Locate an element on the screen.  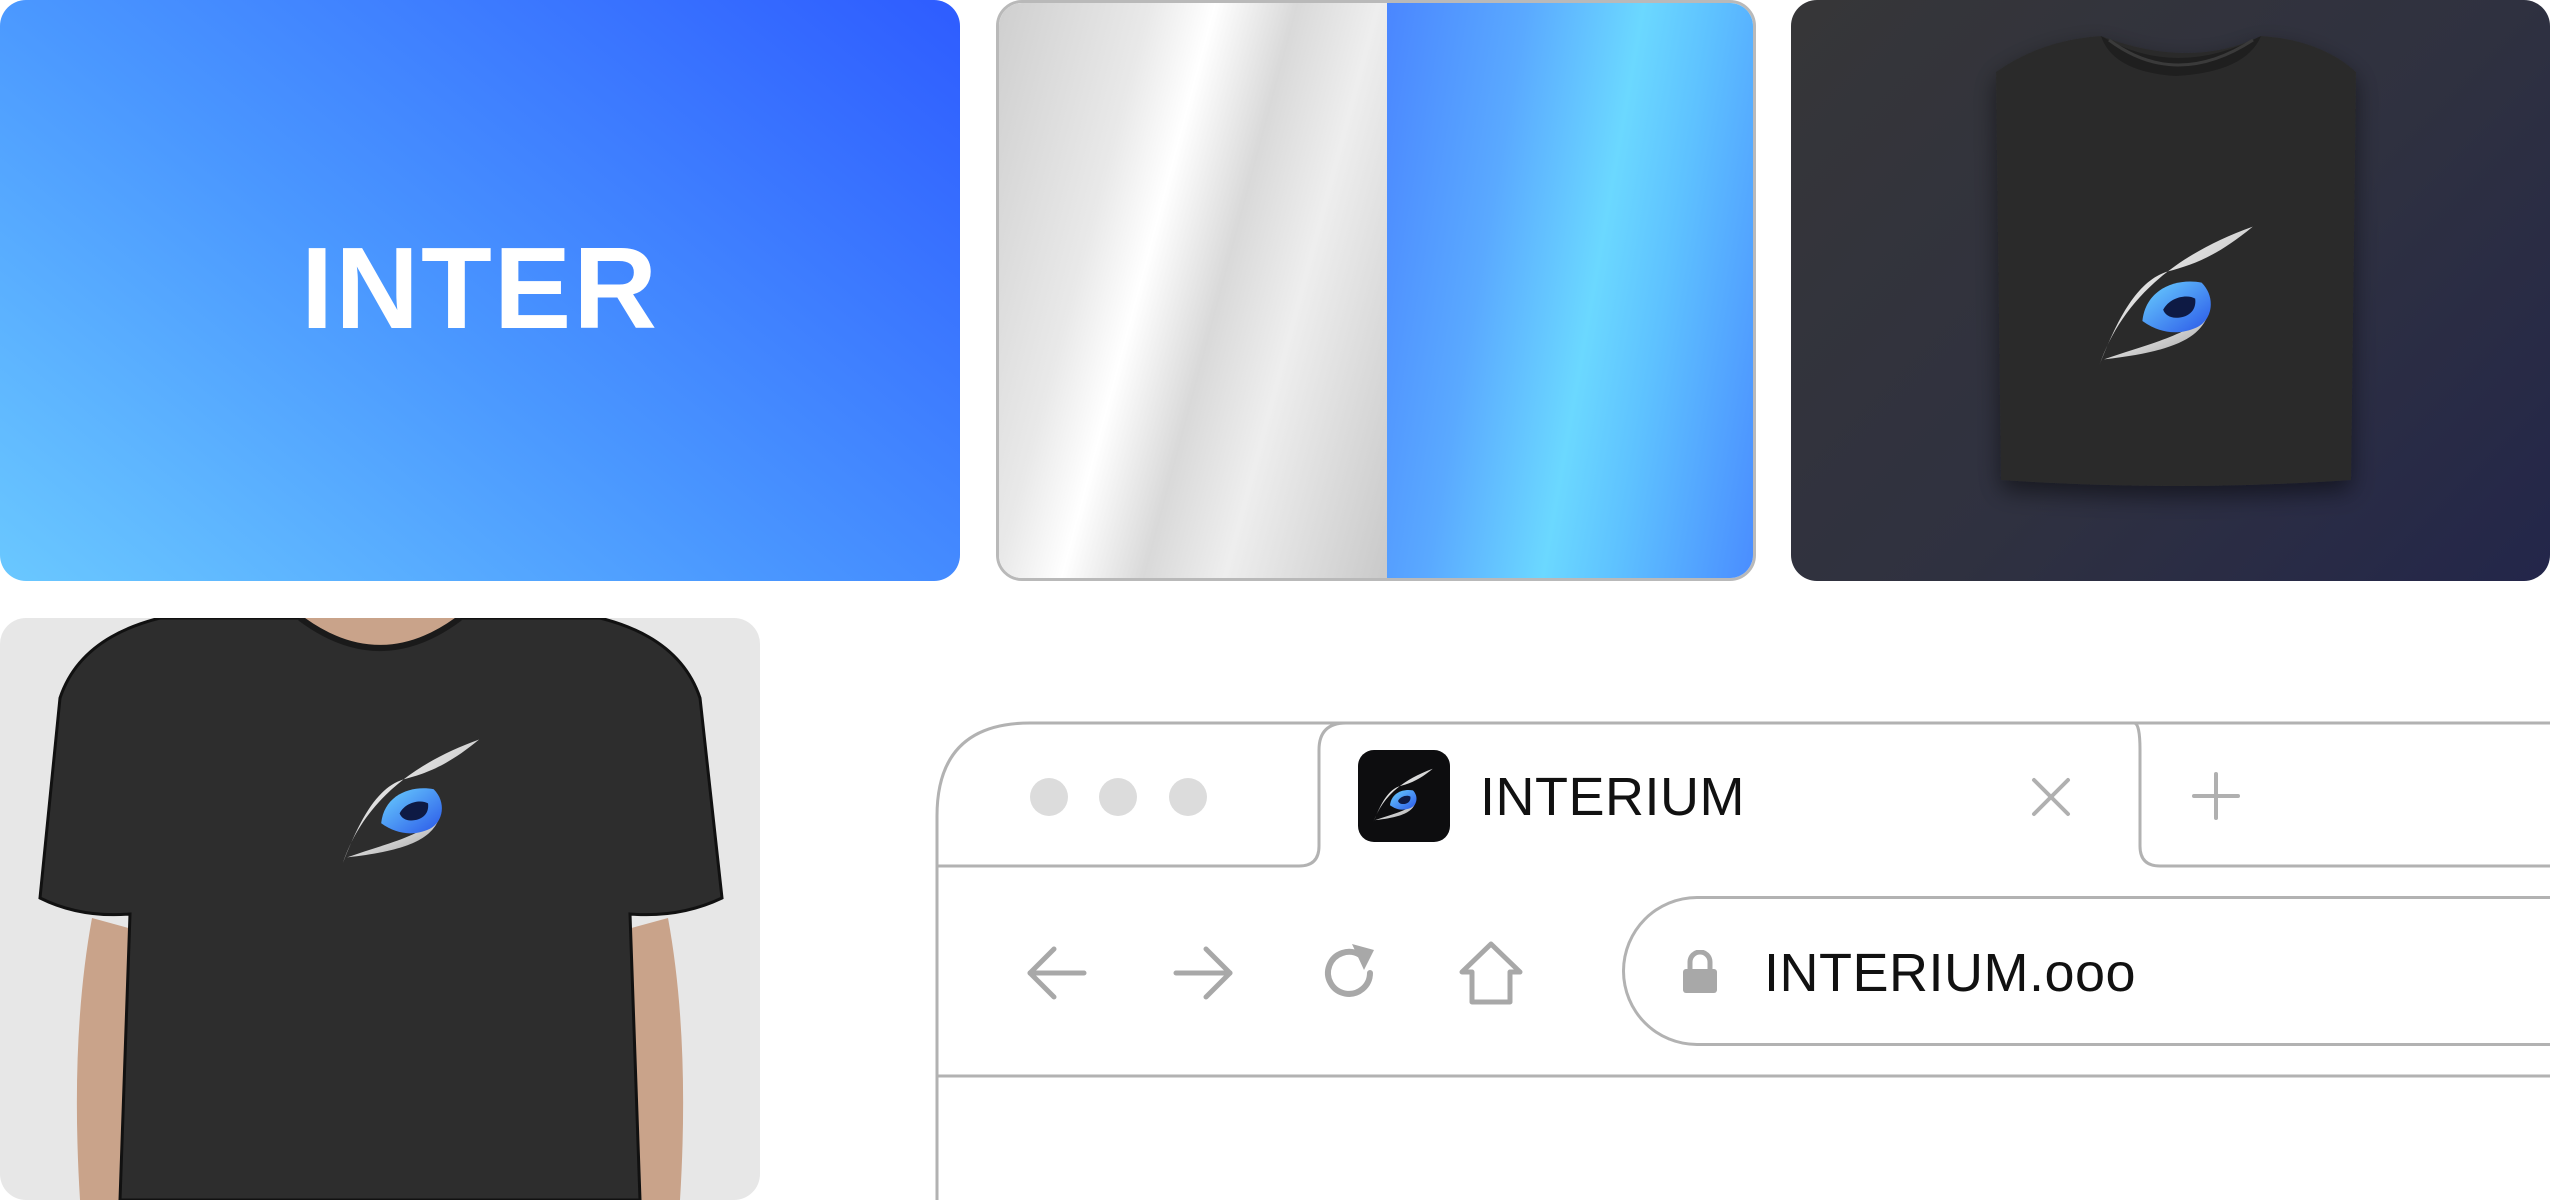
reload-icon is located at coordinates (1349, 973).